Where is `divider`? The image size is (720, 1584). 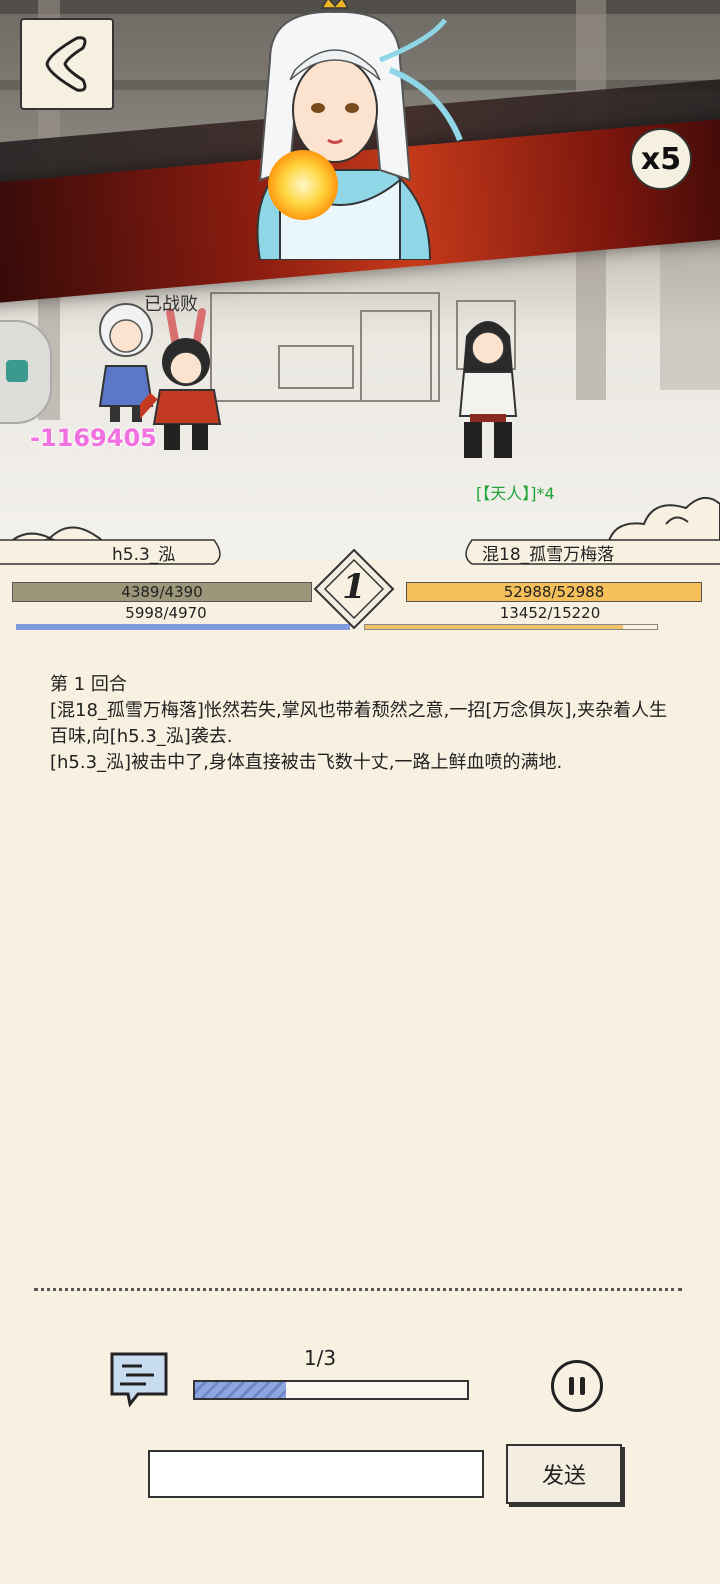 divider is located at coordinates (358, 1289).